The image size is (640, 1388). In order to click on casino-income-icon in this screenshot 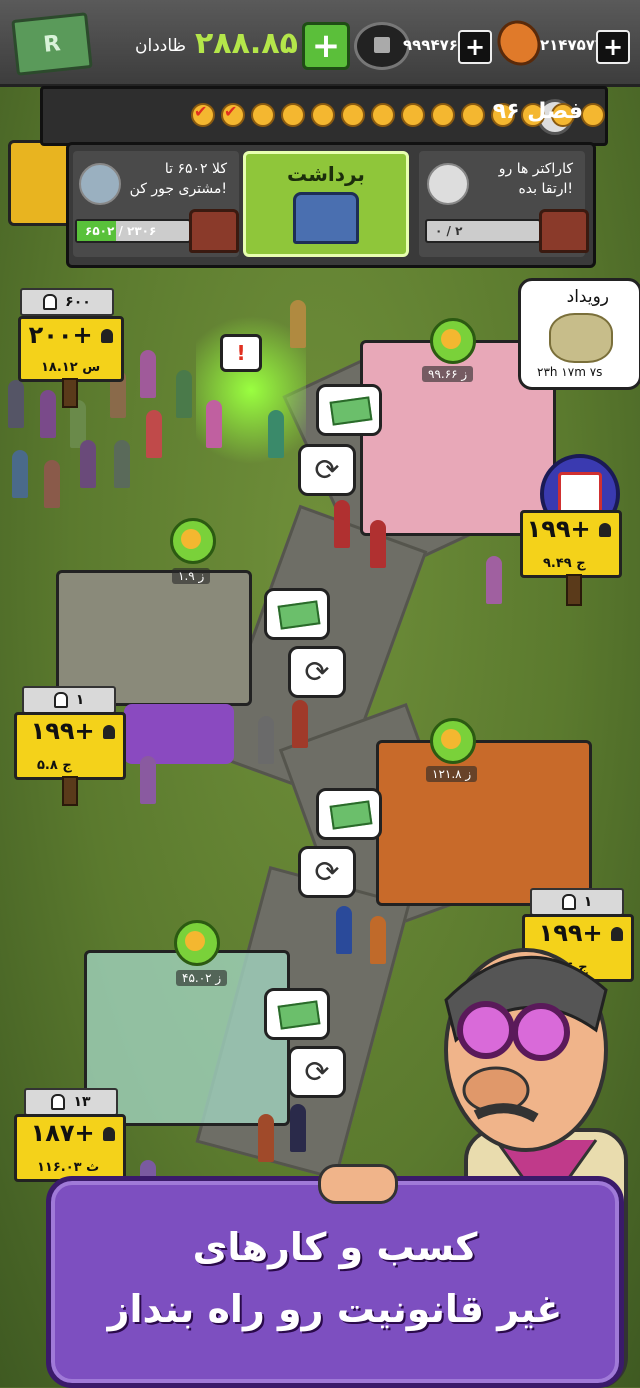, I will do `click(453, 741)`.